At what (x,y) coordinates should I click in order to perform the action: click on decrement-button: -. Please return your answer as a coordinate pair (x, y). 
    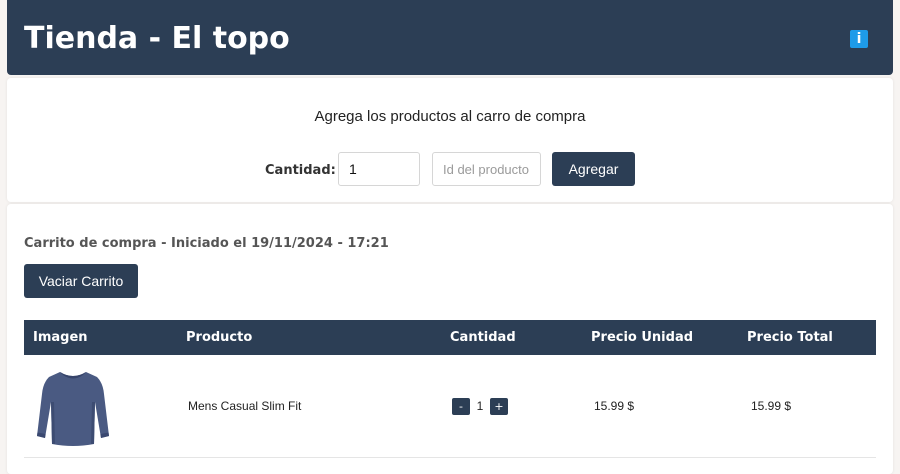
    Looking at the image, I should click on (461, 406).